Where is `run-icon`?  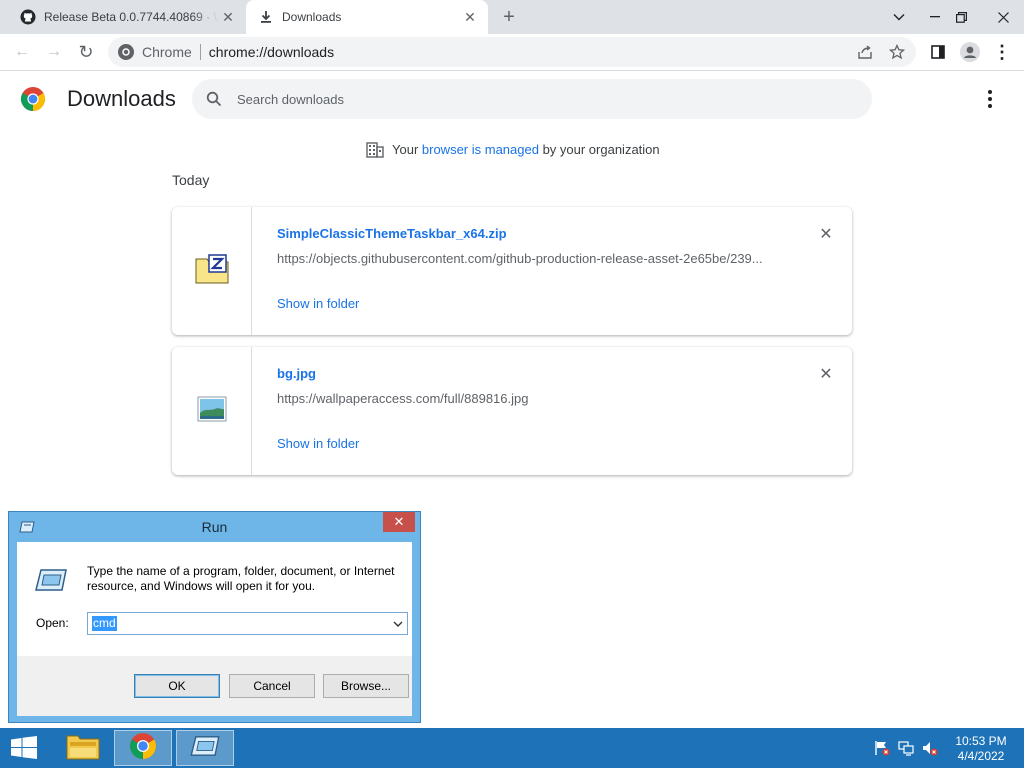 run-icon is located at coordinates (205, 748).